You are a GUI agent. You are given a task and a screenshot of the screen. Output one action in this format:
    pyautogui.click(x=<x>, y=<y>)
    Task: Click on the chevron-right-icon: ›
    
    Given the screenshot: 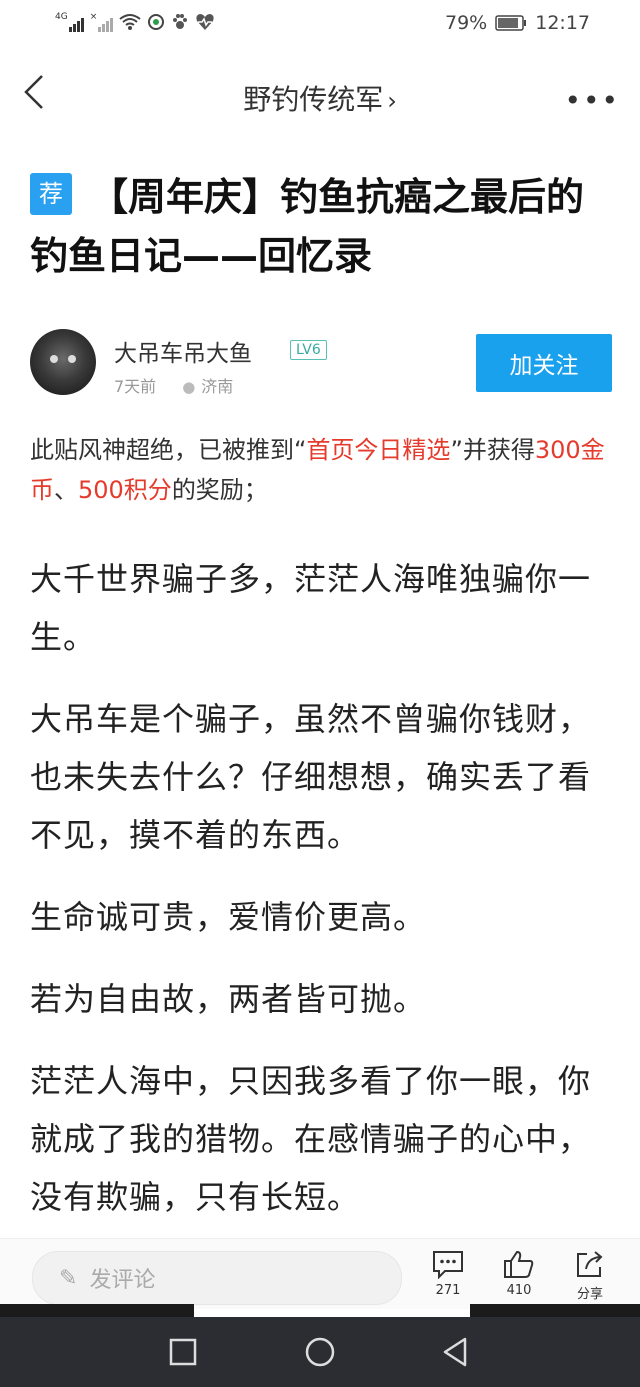 What is the action you would take?
    pyautogui.click(x=392, y=101)
    